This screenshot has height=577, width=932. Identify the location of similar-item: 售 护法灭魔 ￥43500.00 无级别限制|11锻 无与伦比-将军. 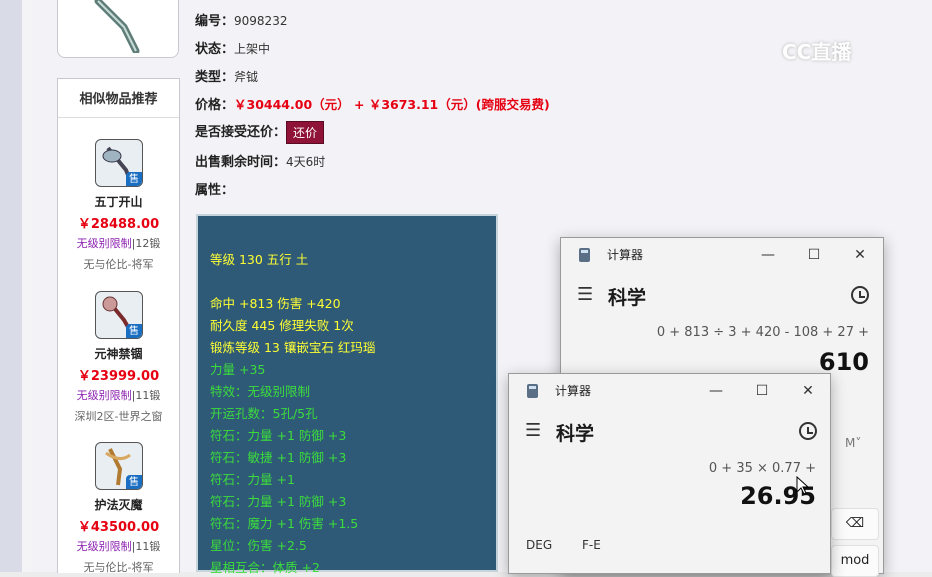
(118, 508).